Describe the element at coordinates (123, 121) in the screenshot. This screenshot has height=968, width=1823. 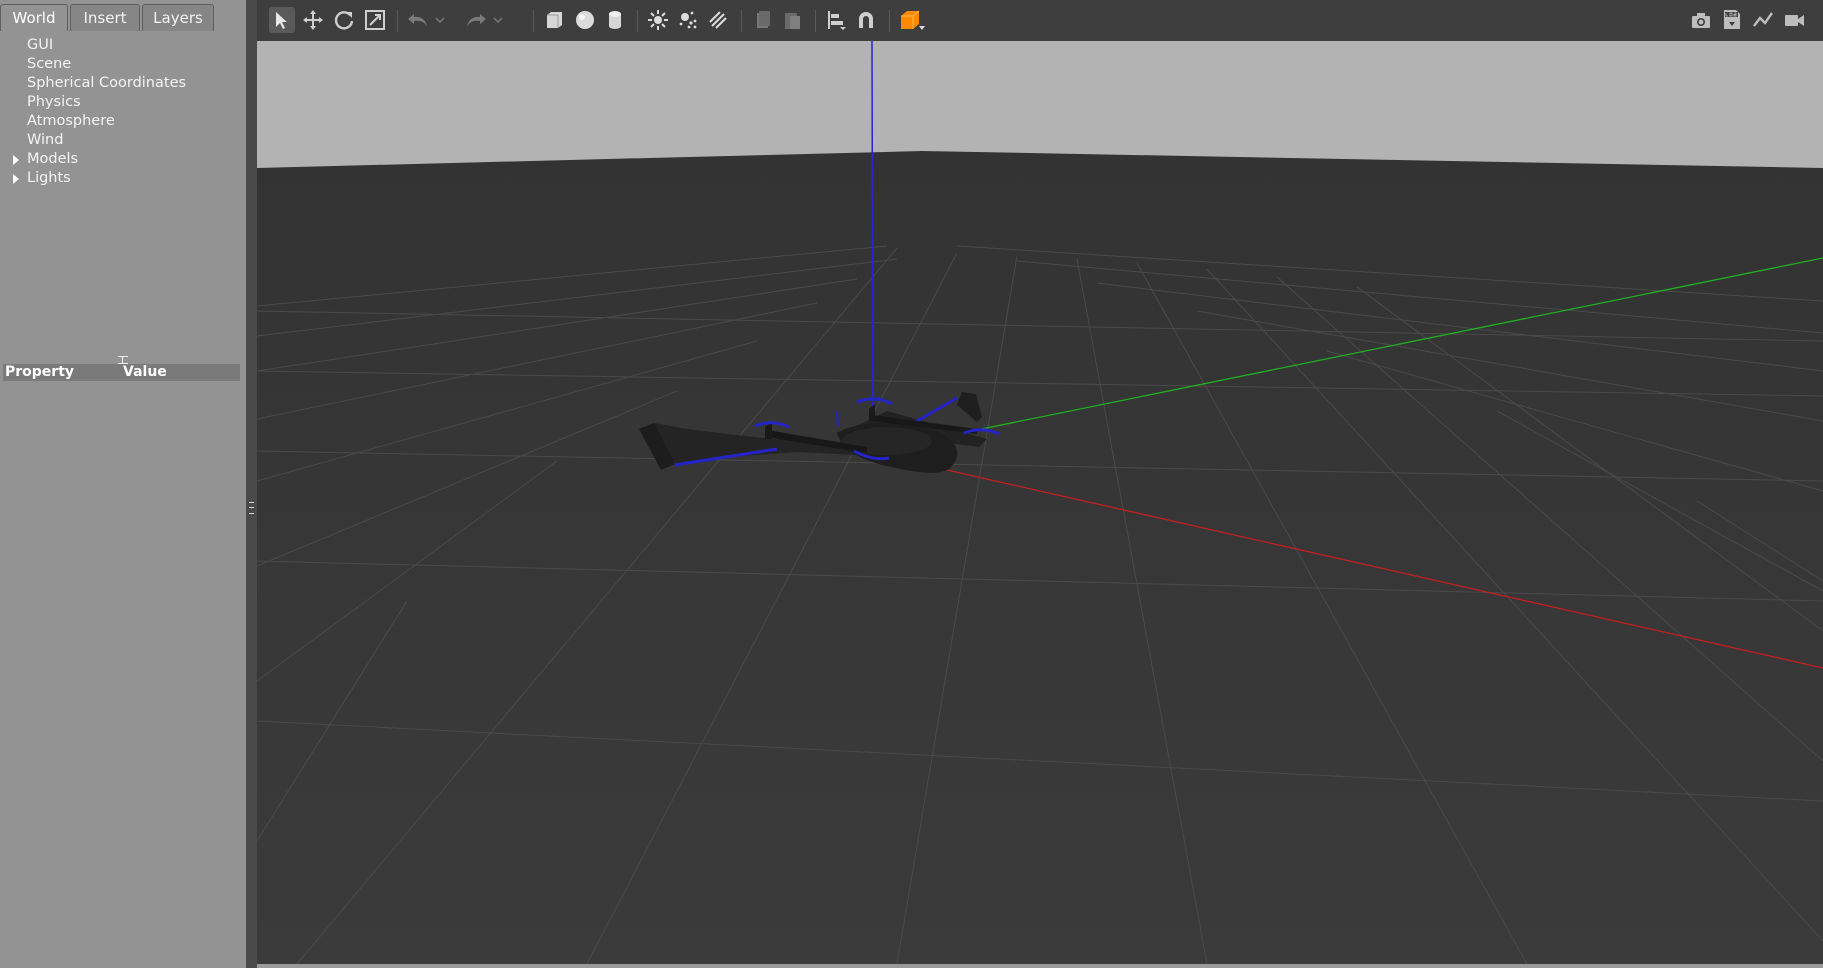
I see `tree-item-atmosphere: Atmosphere` at that location.